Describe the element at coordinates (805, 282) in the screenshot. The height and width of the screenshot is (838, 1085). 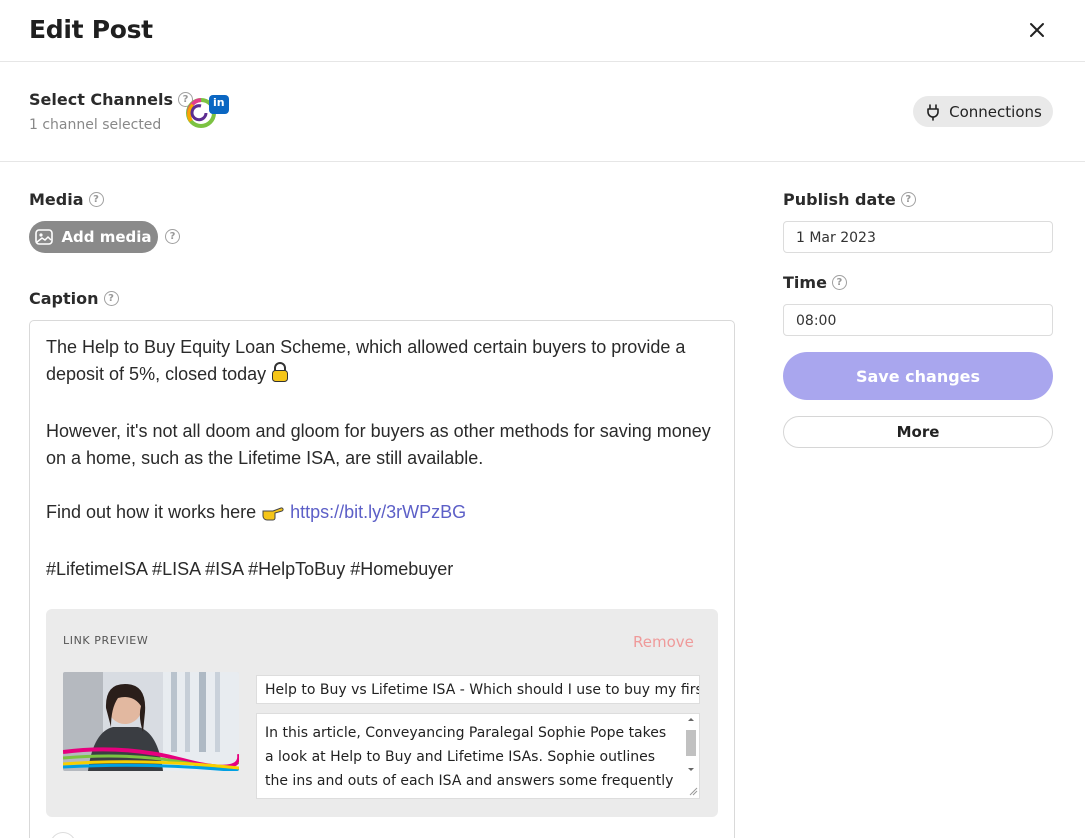
I see `time-label-text: Time` at that location.